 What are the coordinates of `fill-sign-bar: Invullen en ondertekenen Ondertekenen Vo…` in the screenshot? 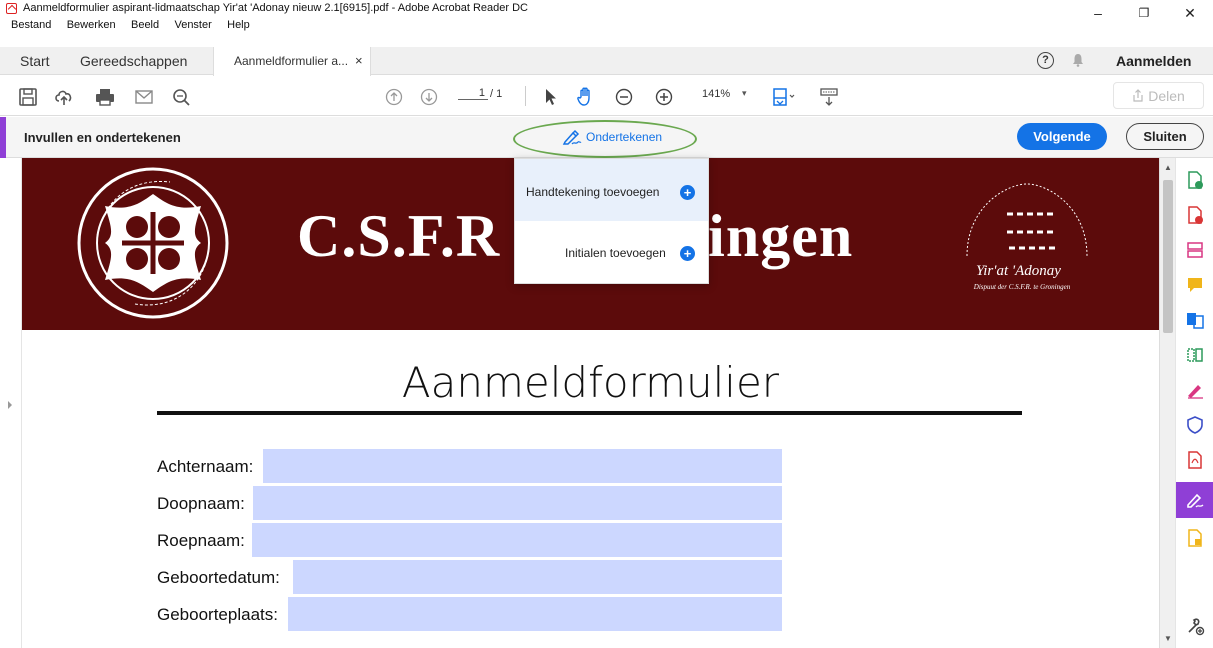 It's located at (606, 137).